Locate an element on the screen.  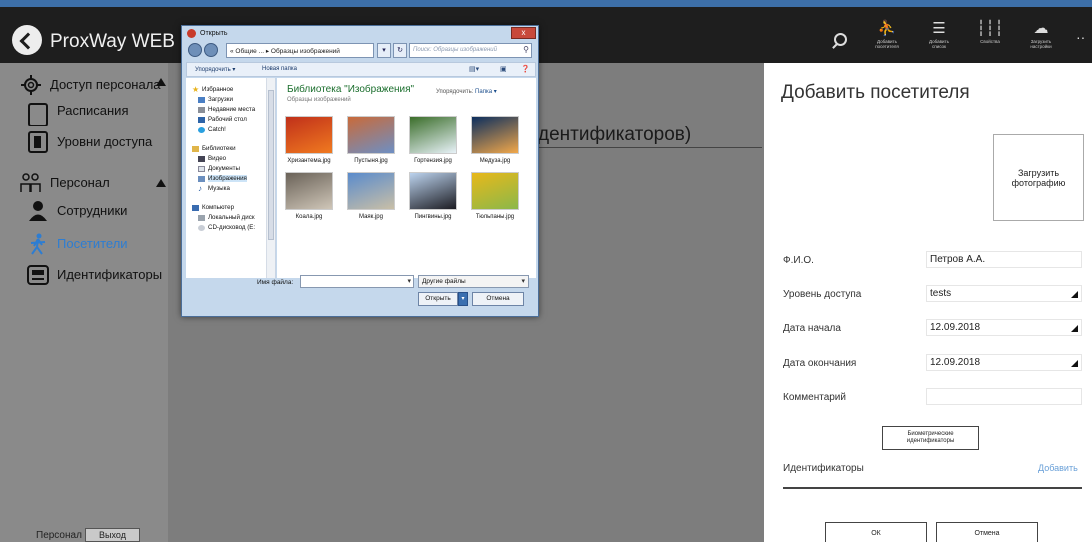
nav-label: Избранное is located at coordinates (218, 89).